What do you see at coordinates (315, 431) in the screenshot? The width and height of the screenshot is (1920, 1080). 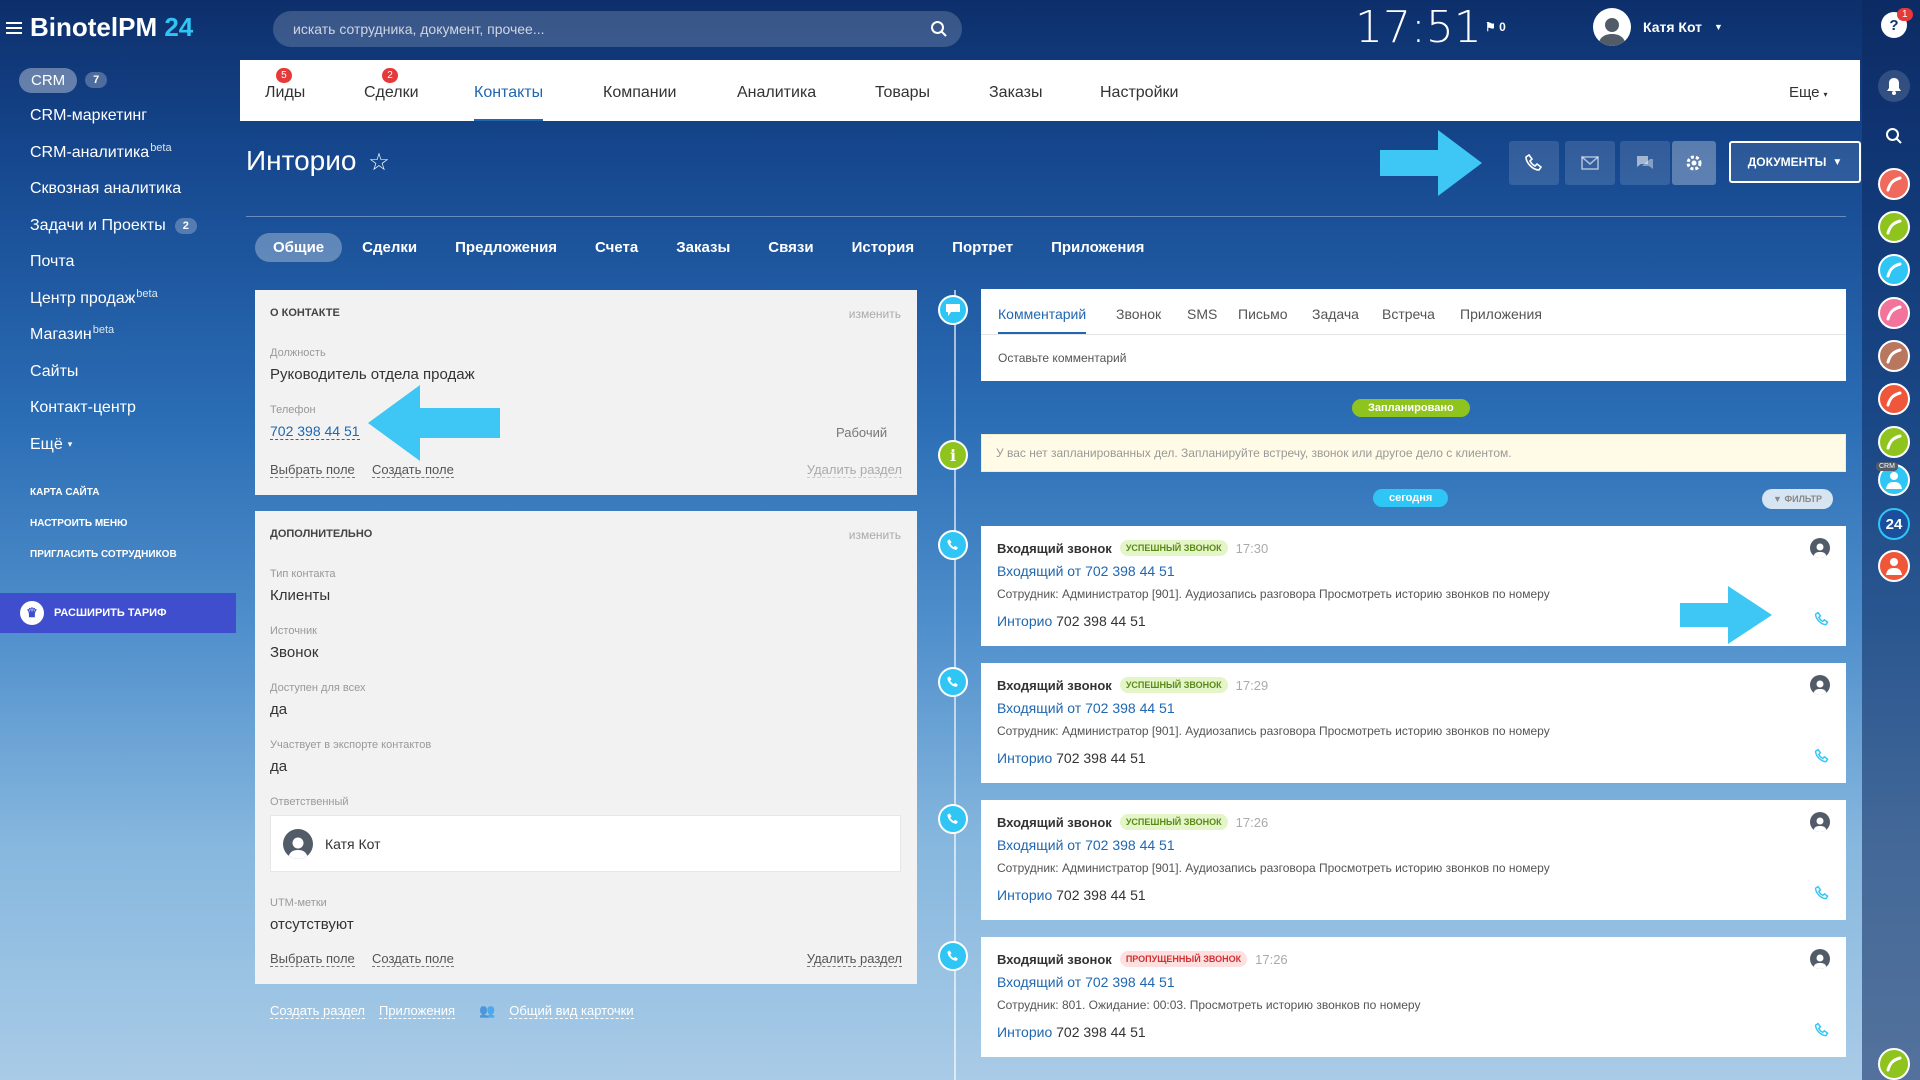 I see `phone-link: 702 398 44 51` at bounding box center [315, 431].